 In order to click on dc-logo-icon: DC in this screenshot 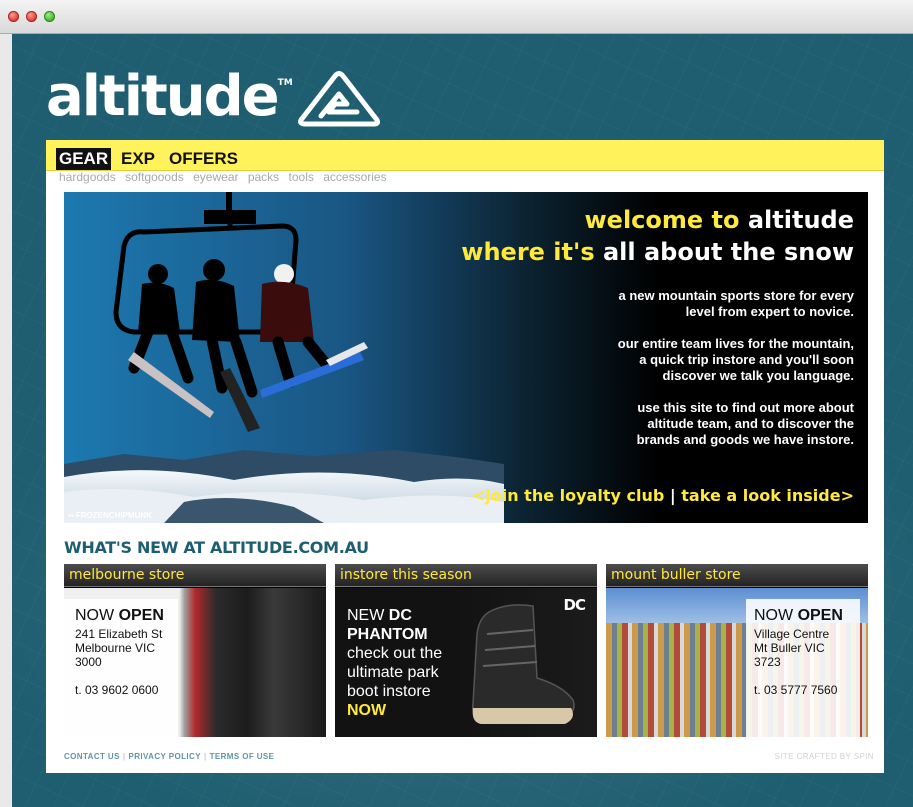, I will do `click(574, 605)`.